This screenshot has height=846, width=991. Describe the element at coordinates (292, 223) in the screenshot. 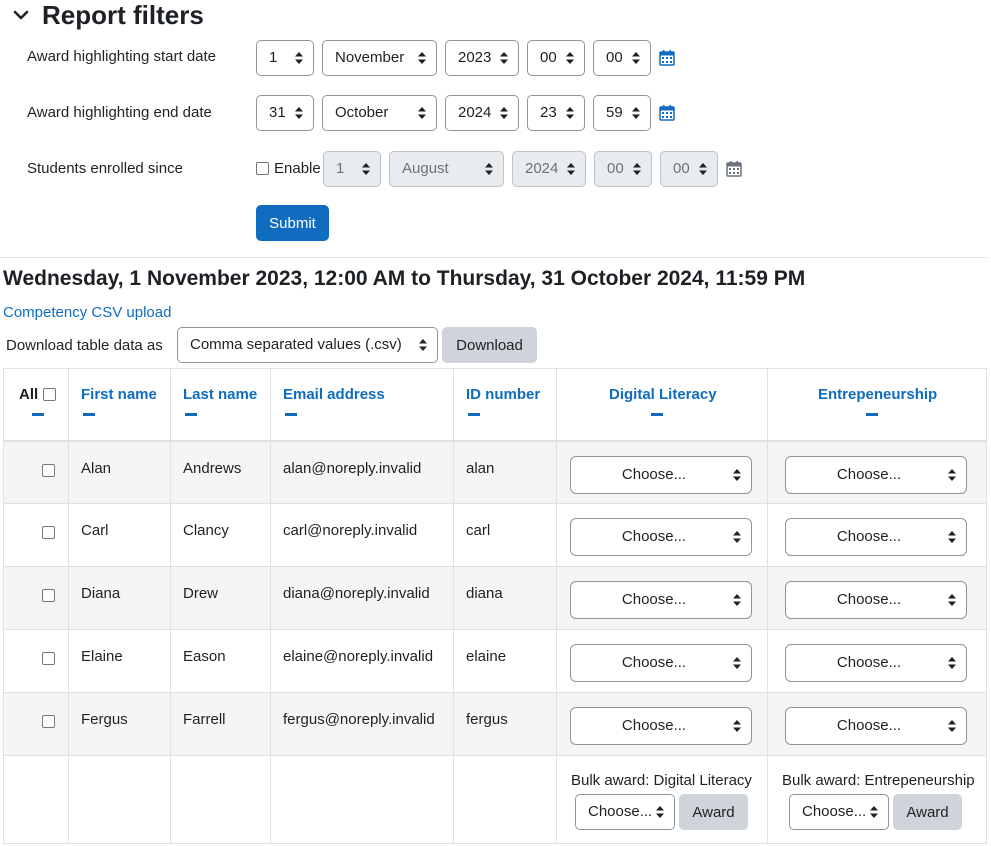

I see `submit-button: Submit` at that location.